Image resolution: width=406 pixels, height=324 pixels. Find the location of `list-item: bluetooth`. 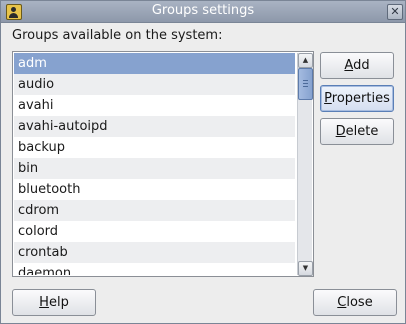

list-item: bluetooth is located at coordinates (154, 189).